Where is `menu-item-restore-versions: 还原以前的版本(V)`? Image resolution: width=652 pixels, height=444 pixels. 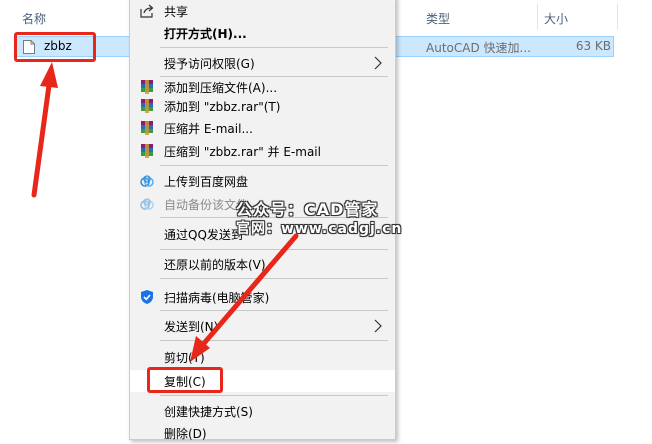 menu-item-restore-versions: 还原以前的版本(V) is located at coordinates (262, 264).